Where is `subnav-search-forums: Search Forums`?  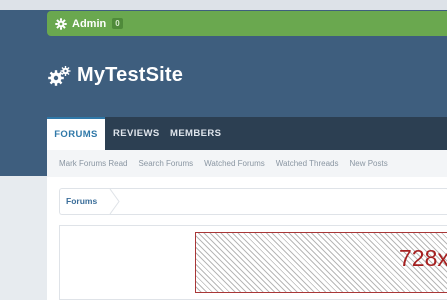 subnav-search-forums: Search Forums is located at coordinates (165, 163).